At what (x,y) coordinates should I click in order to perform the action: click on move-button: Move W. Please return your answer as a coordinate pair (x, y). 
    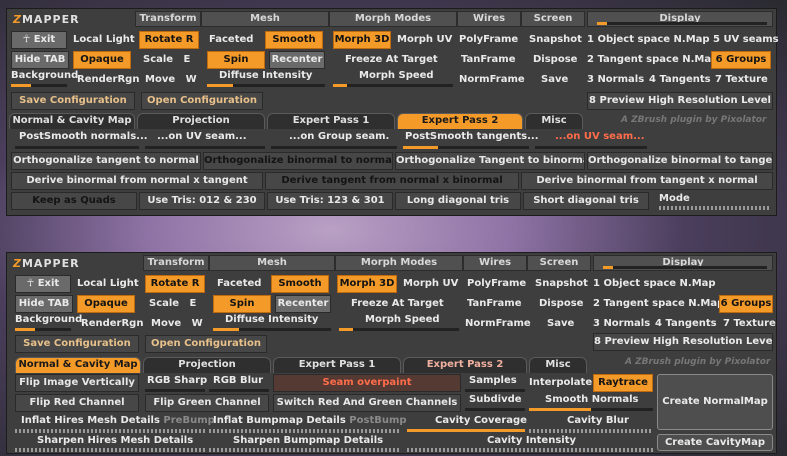
    Looking at the image, I should click on (171, 80).